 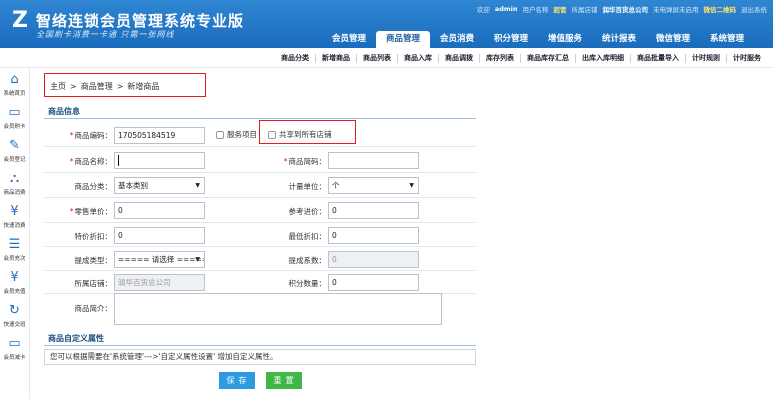 What do you see at coordinates (284, 380) in the screenshot?
I see `reset-button: 重置` at bounding box center [284, 380].